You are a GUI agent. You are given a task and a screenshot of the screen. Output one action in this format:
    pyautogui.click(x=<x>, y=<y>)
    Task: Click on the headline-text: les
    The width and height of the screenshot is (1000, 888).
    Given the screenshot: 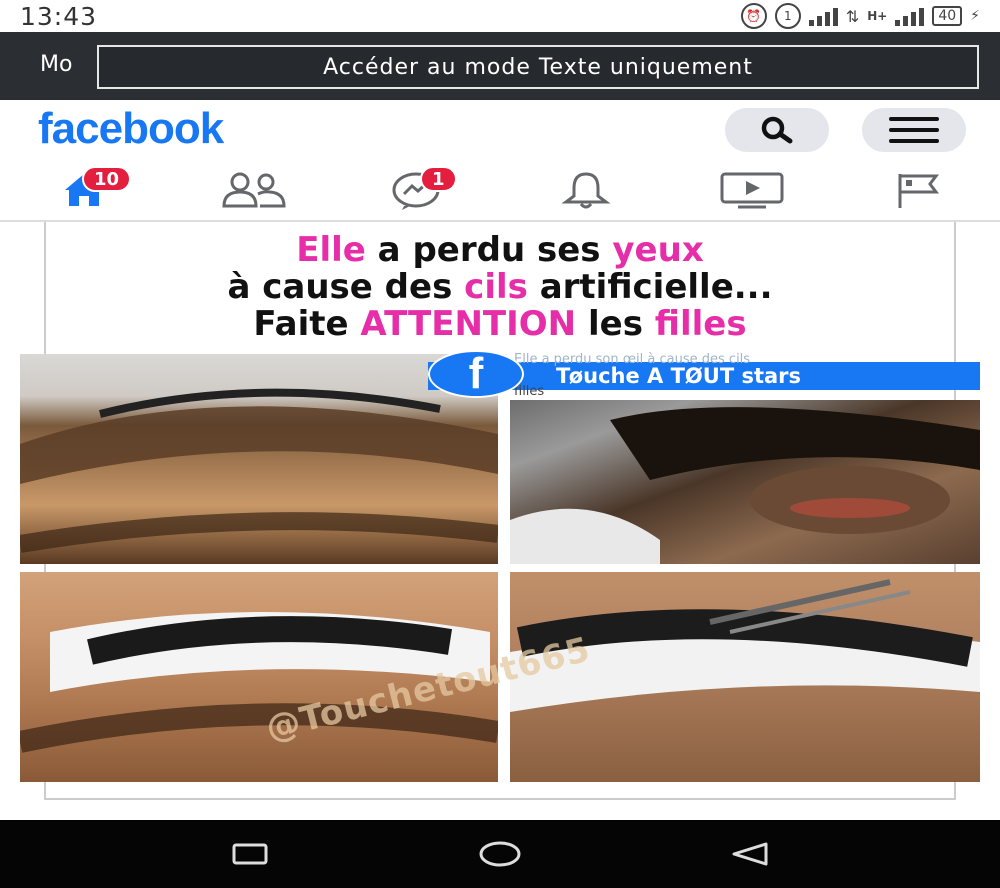 What is the action you would take?
    pyautogui.click(x=615, y=324)
    